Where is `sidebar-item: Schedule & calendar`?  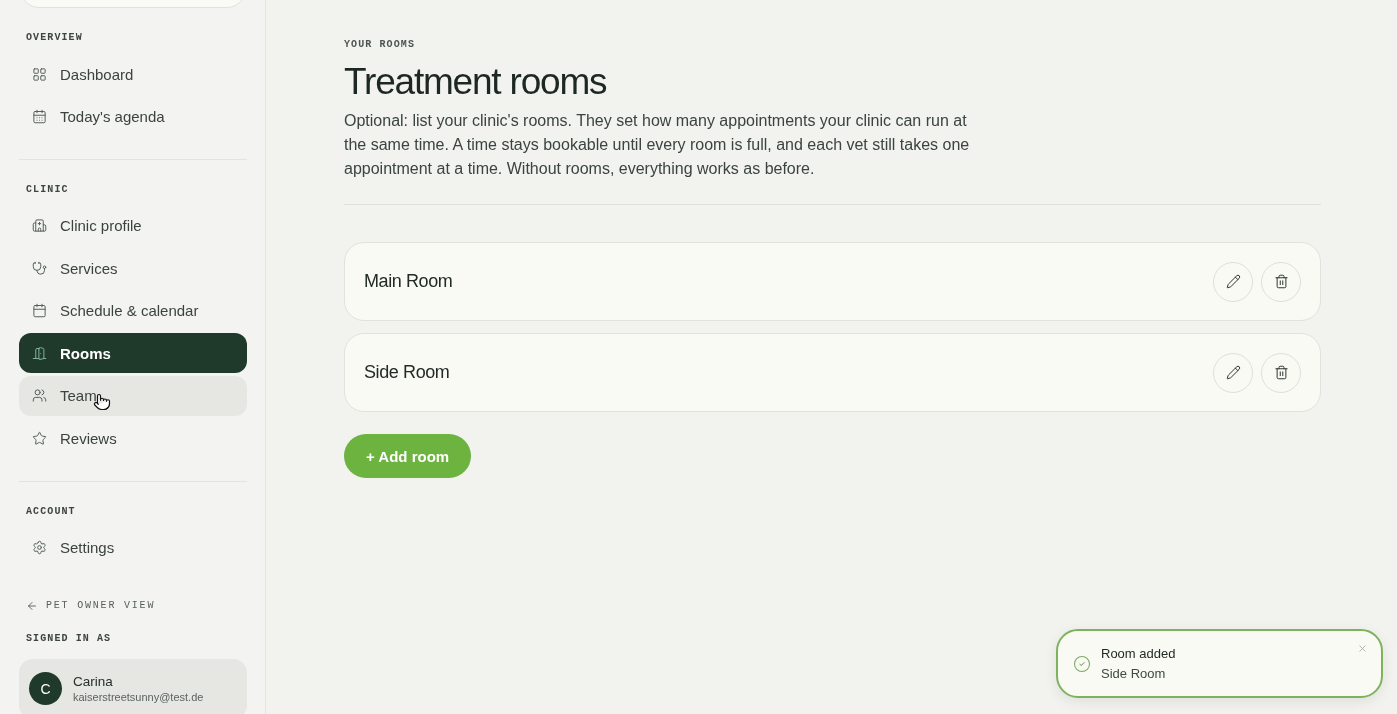
sidebar-item: Schedule & calendar is located at coordinates (133, 310).